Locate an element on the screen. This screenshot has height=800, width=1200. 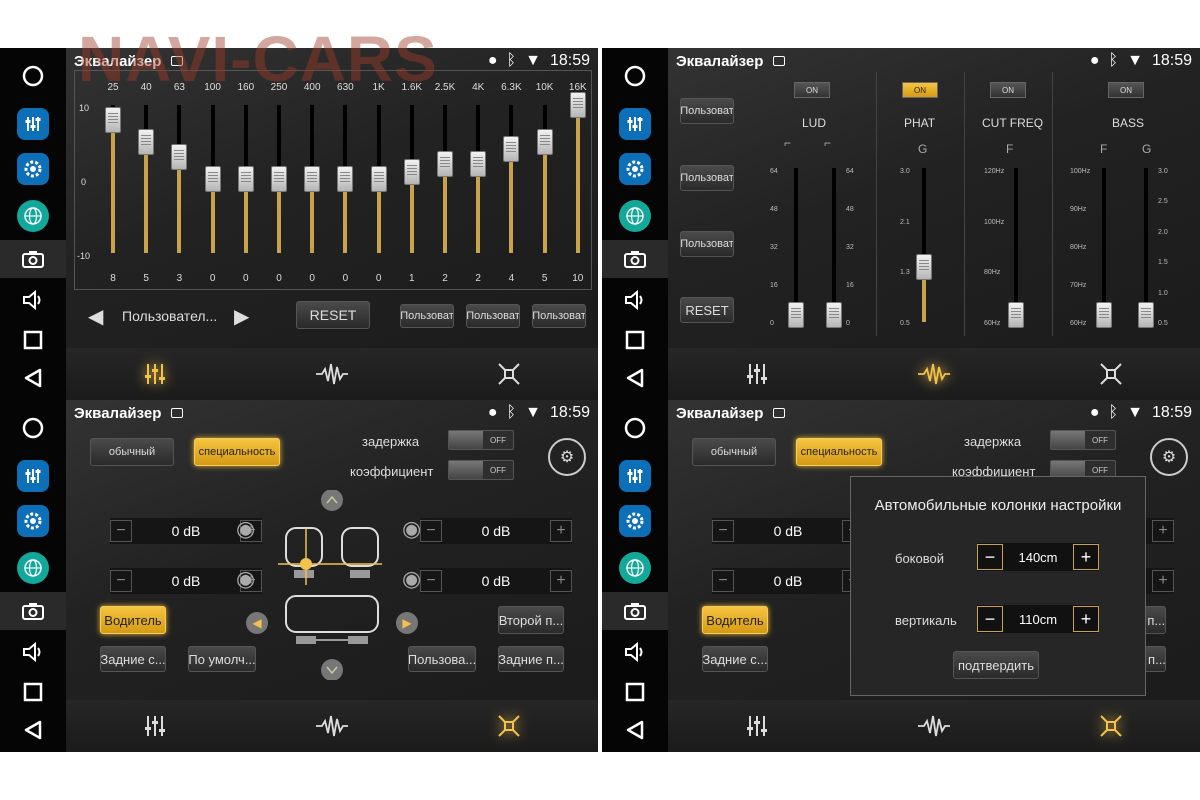
lud-left-track is located at coordinates (796, 248).